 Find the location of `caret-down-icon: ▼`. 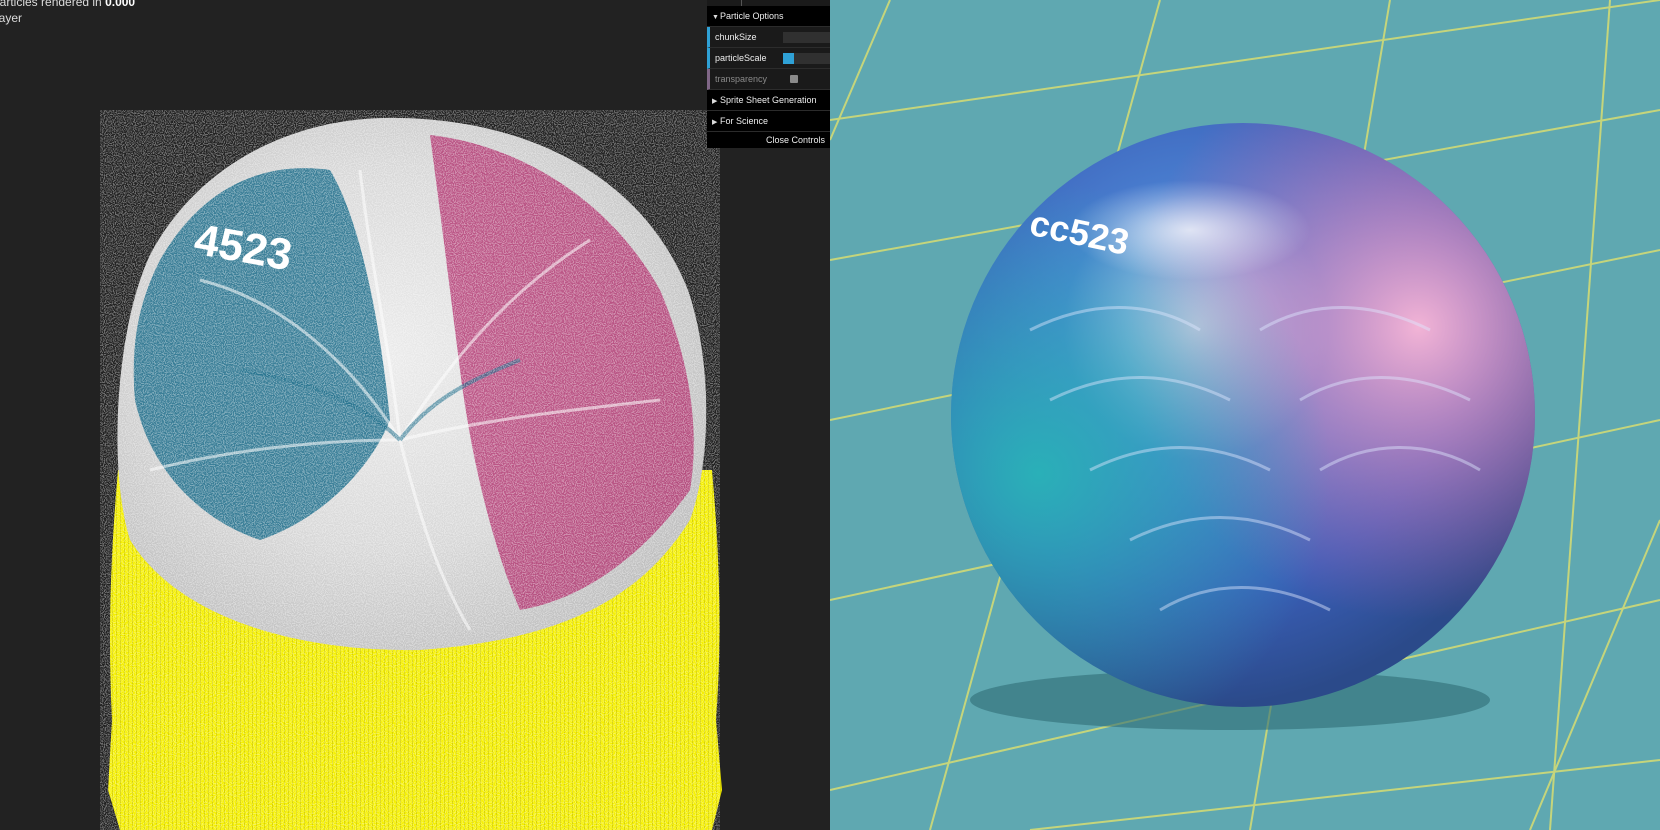

caret-down-icon: ▼ is located at coordinates (715, 17).